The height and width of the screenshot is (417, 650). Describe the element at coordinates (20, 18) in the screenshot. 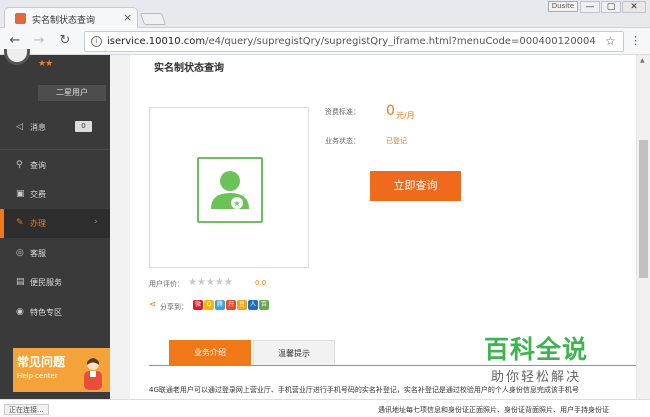

I see `favicon-icon` at that location.